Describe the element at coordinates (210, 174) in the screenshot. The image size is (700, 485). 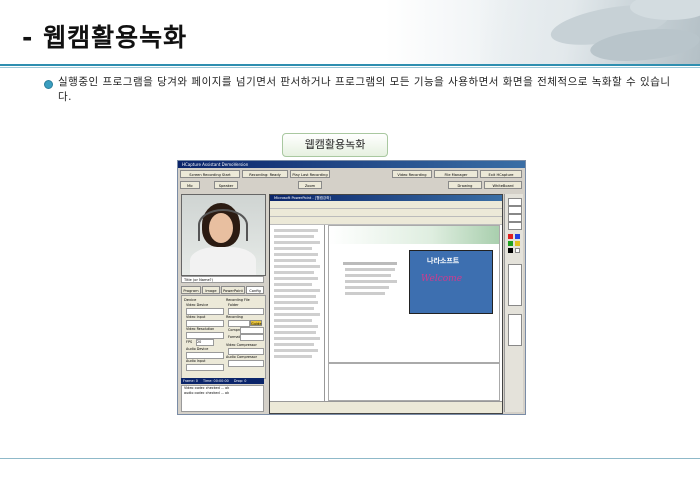
I see `screen-recording-button: Screen Recording Start` at that location.